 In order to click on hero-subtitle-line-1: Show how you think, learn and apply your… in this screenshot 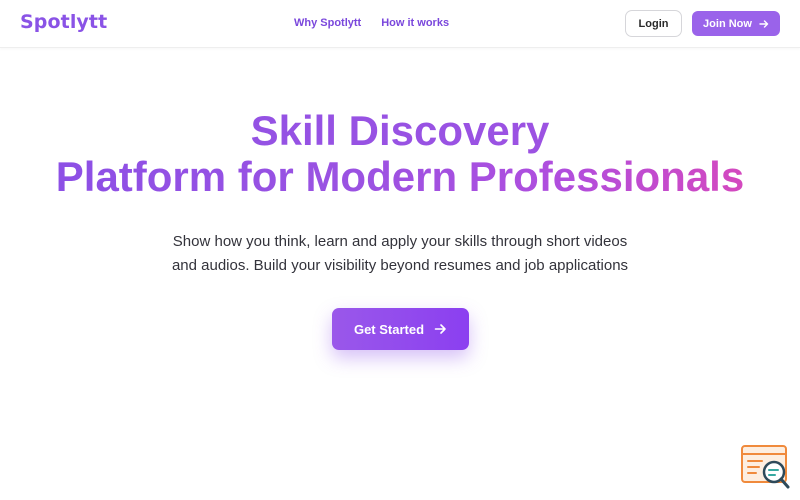, I will do `click(400, 241)`.